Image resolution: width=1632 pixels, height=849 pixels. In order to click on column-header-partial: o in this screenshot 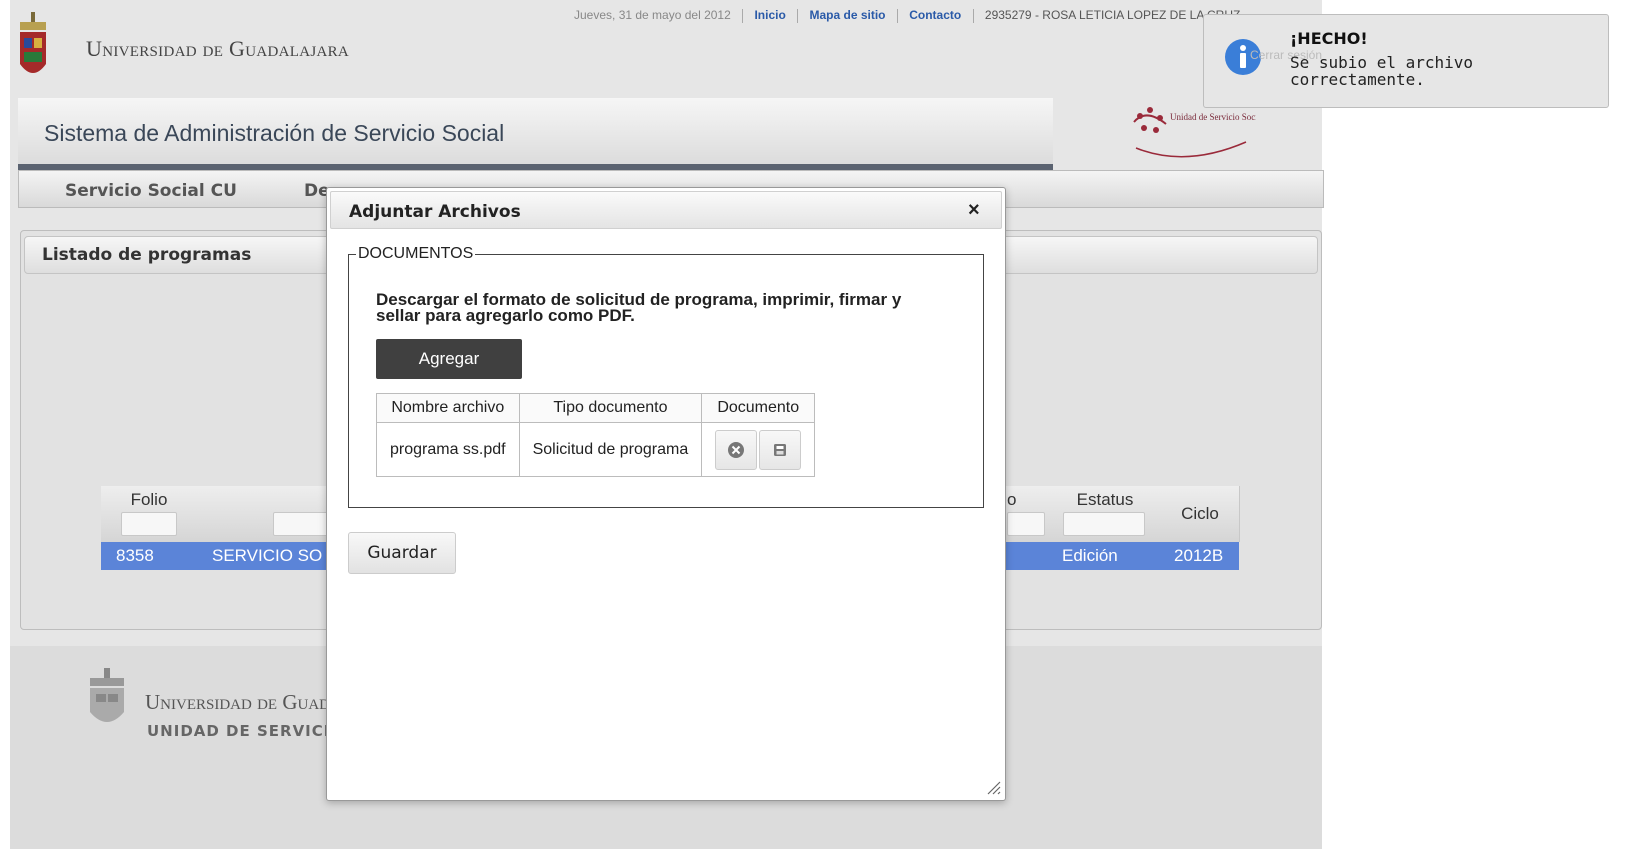, I will do `click(1027, 514)`.